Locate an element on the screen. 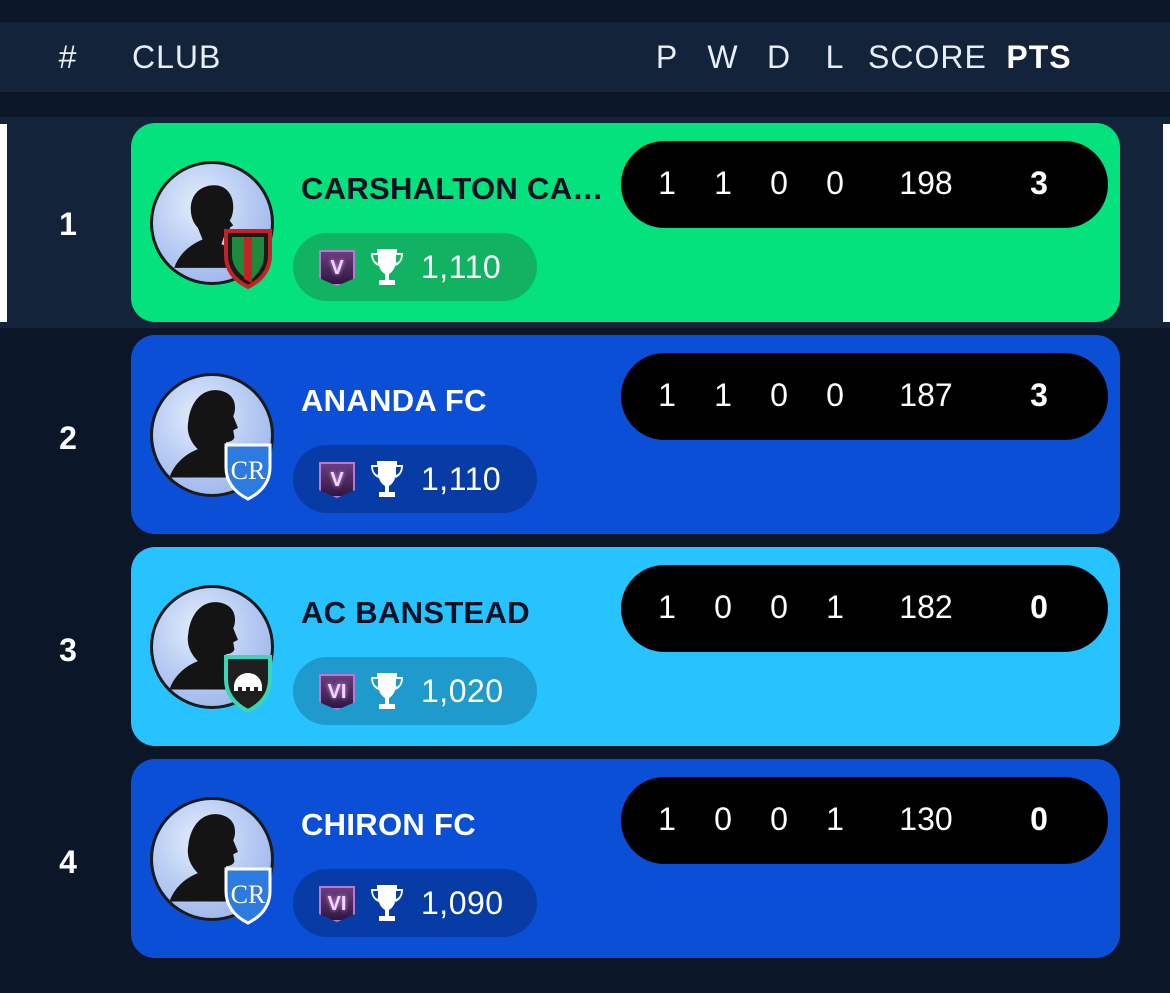 This screenshot has height=993, width=1170. score-value: 187 is located at coordinates (926, 395).